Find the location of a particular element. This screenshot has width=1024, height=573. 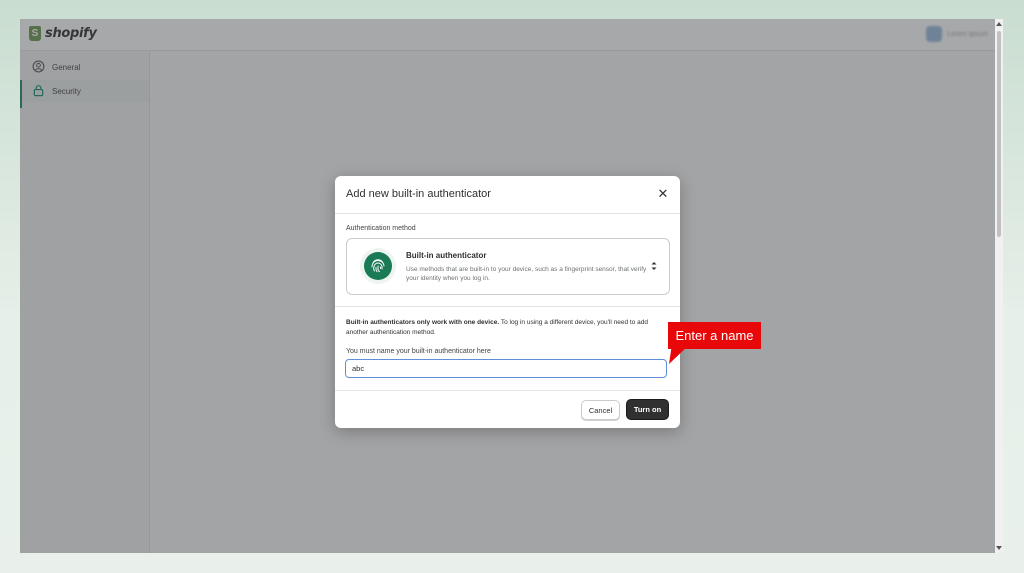

cancel-button: Cancel is located at coordinates (600, 410).